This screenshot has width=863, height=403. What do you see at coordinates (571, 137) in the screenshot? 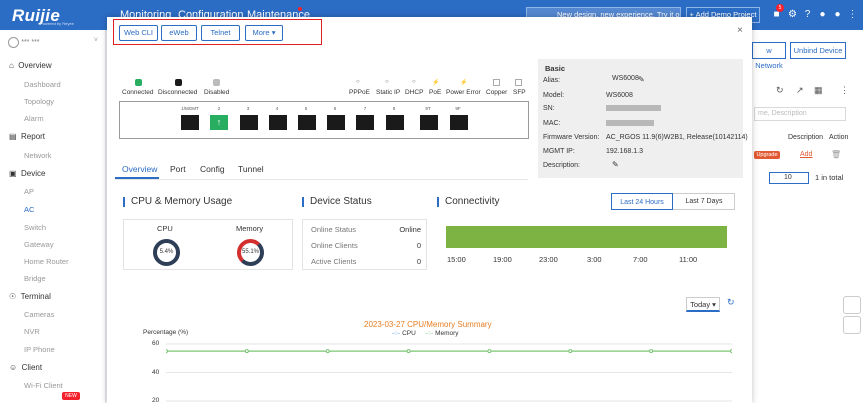
I see `firmware-label: Firmware Version:` at bounding box center [571, 137].